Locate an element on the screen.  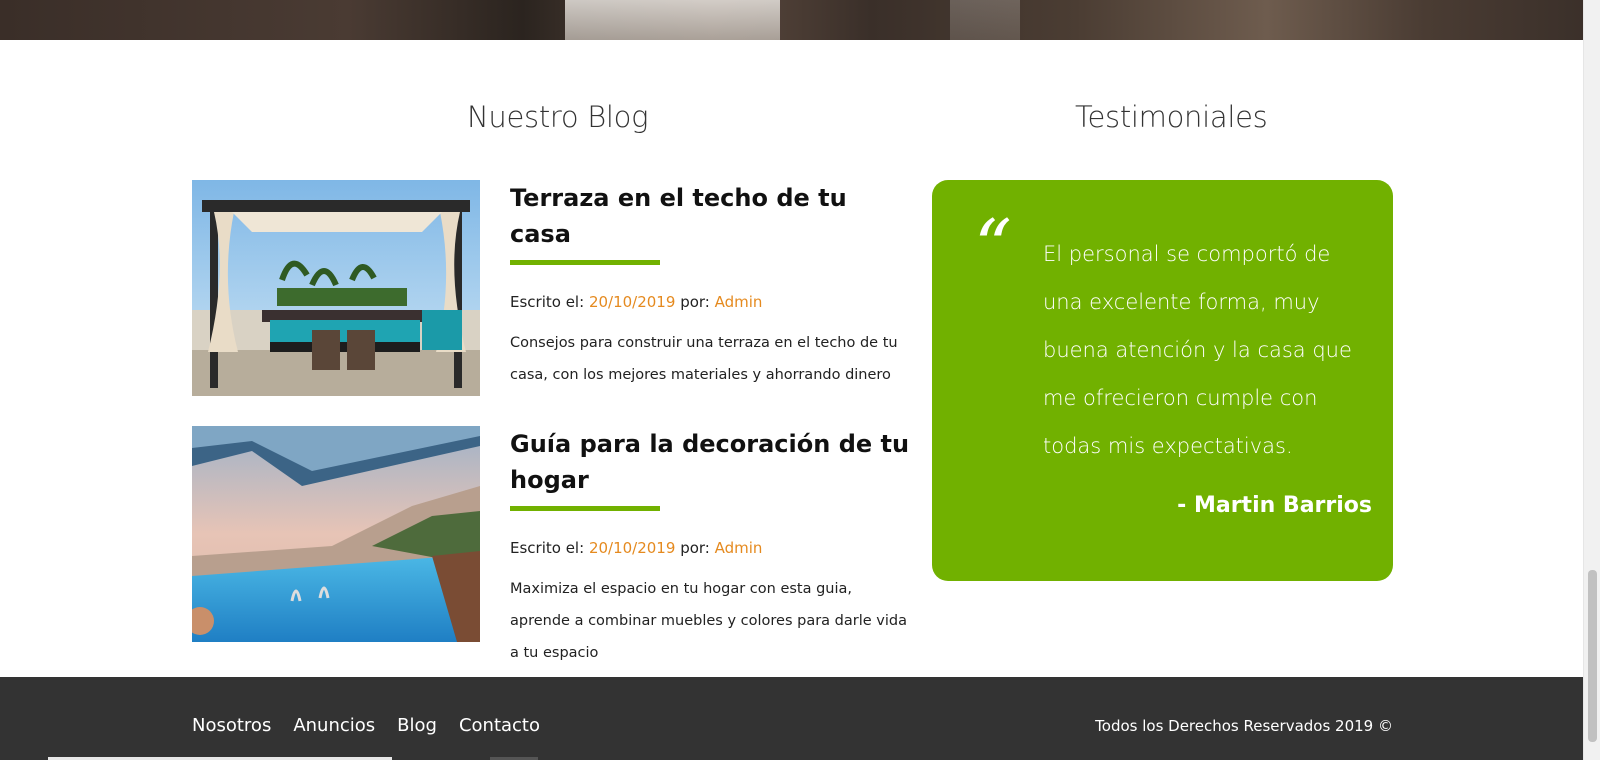
scrollbar-thumb is located at coordinates (1592, 656).